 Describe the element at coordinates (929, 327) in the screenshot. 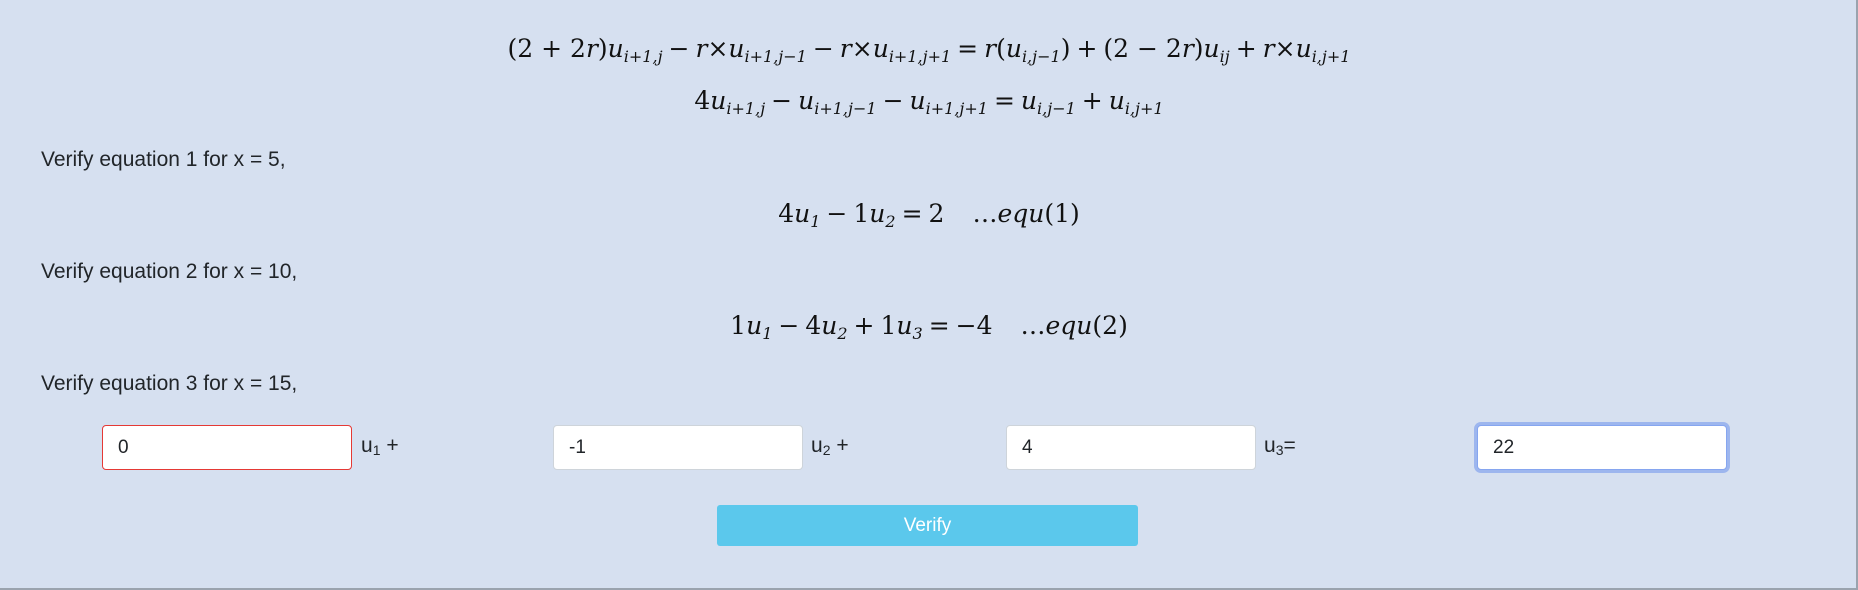

I see `step-2-equation: 1u1−4u2 +1u3 = −4 …equ(2)` at that location.